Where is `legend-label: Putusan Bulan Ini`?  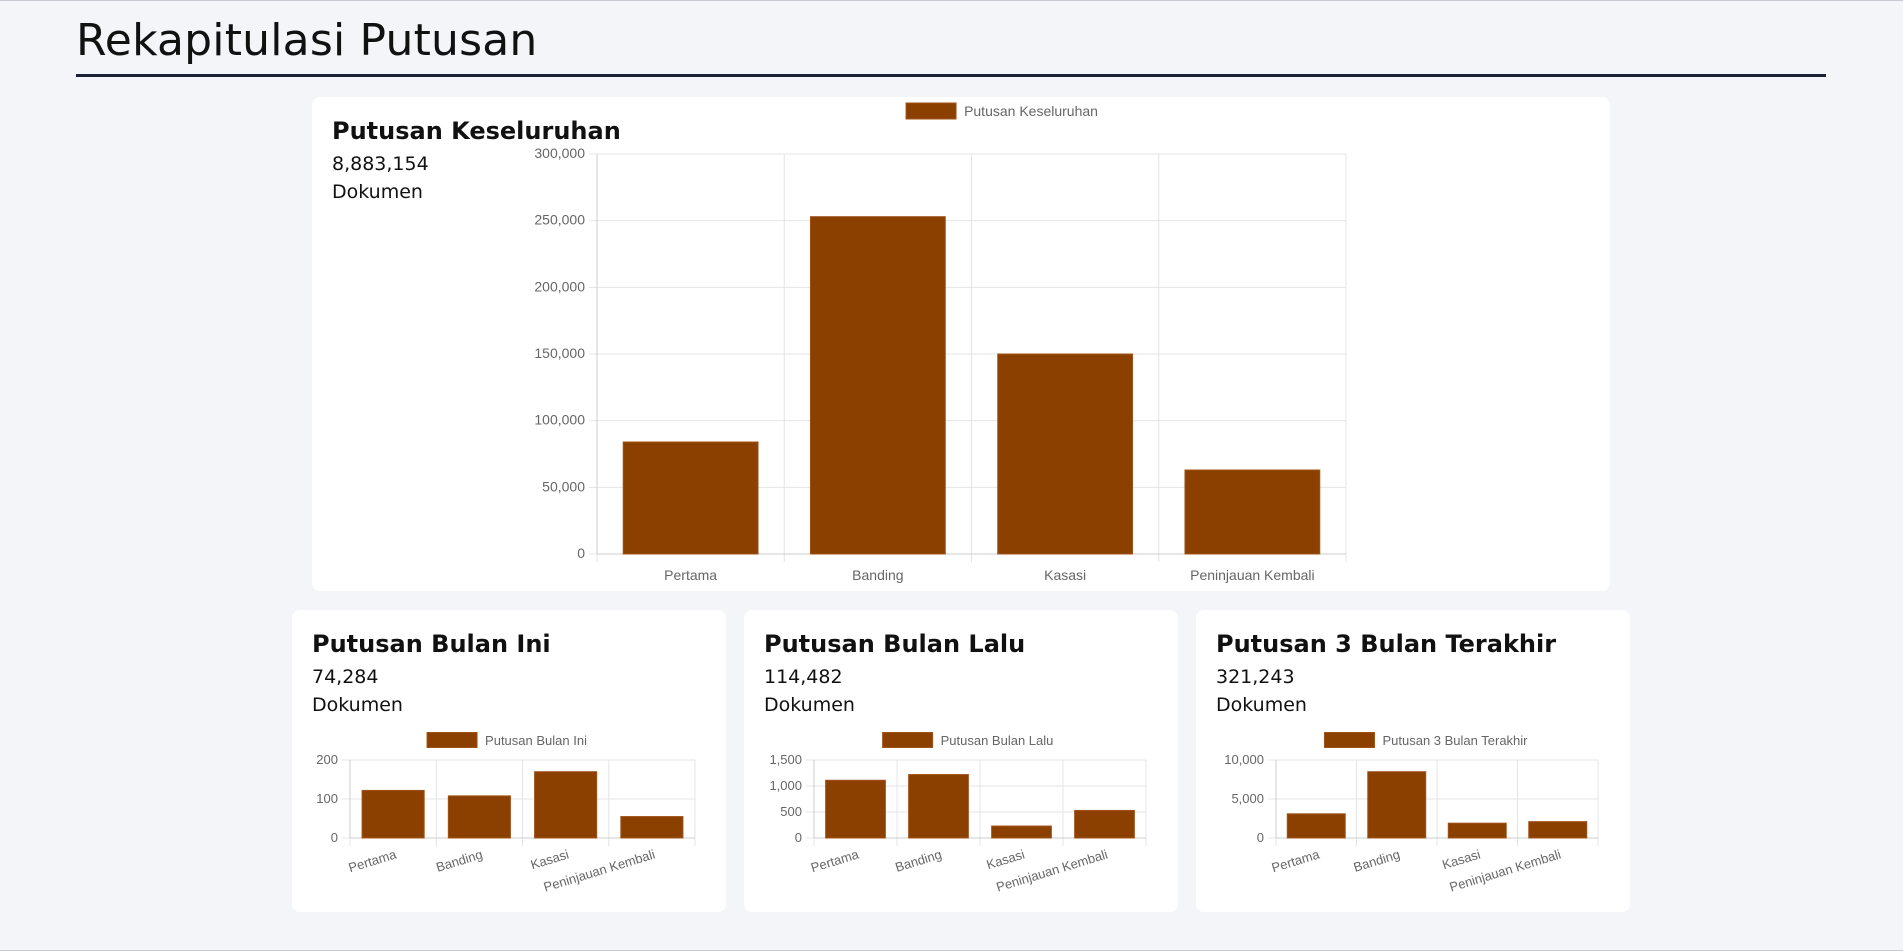 legend-label: Putusan Bulan Ini is located at coordinates (536, 740).